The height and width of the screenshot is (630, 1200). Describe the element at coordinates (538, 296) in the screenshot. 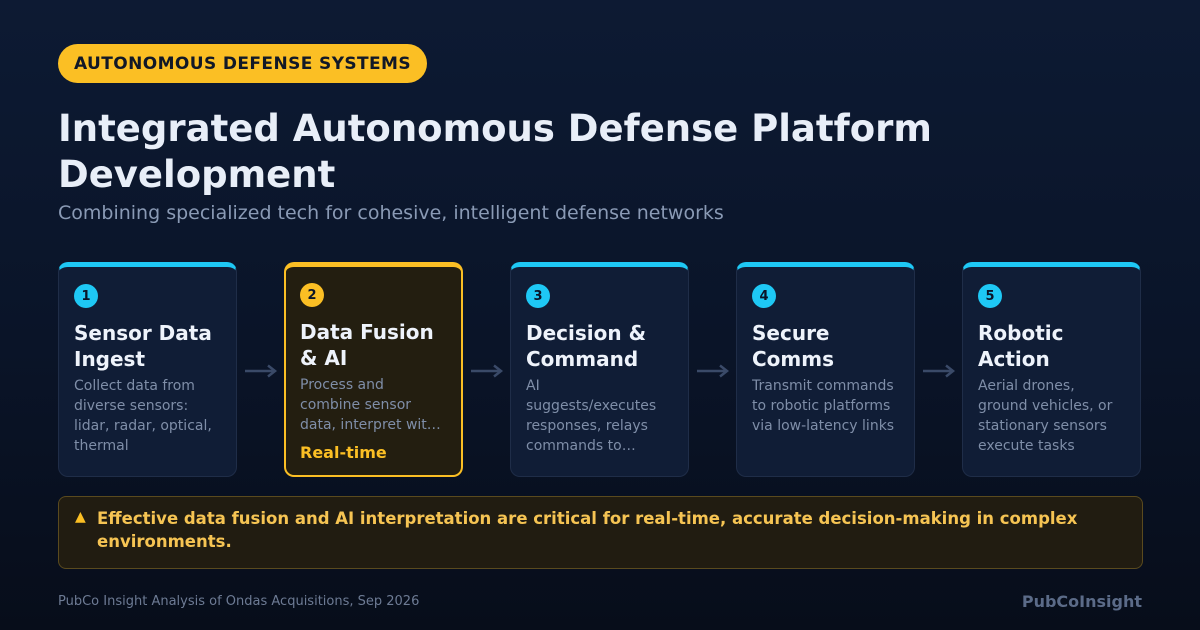

I see `step-number-badge: 3` at that location.